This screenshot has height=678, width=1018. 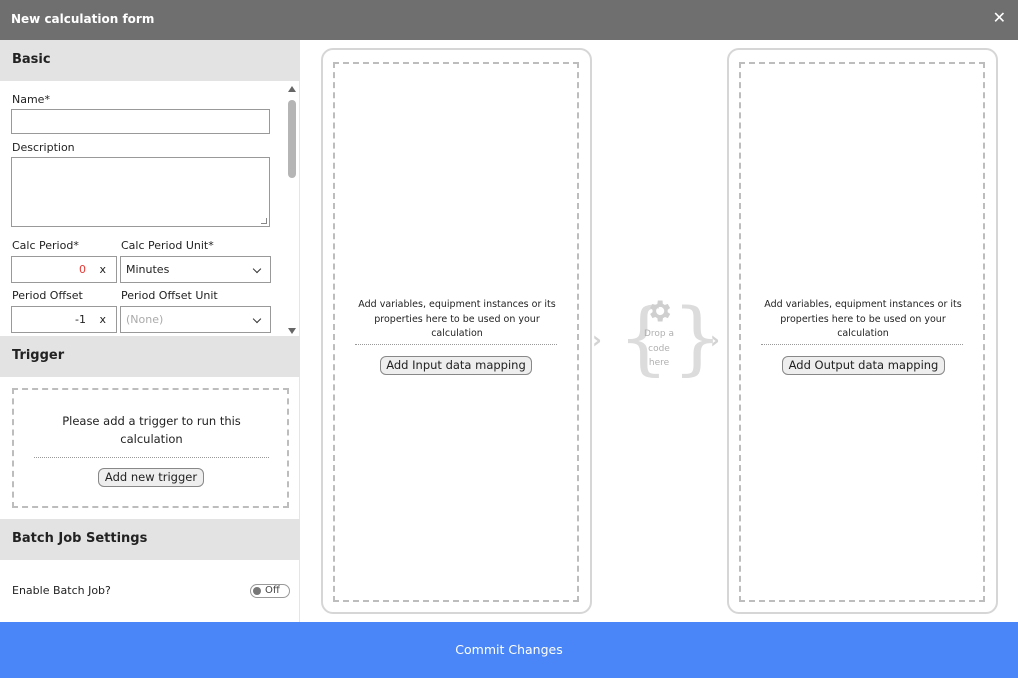 What do you see at coordinates (264, 221) in the screenshot?
I see `resize-grip-icon` at bounding box center [264, 221].